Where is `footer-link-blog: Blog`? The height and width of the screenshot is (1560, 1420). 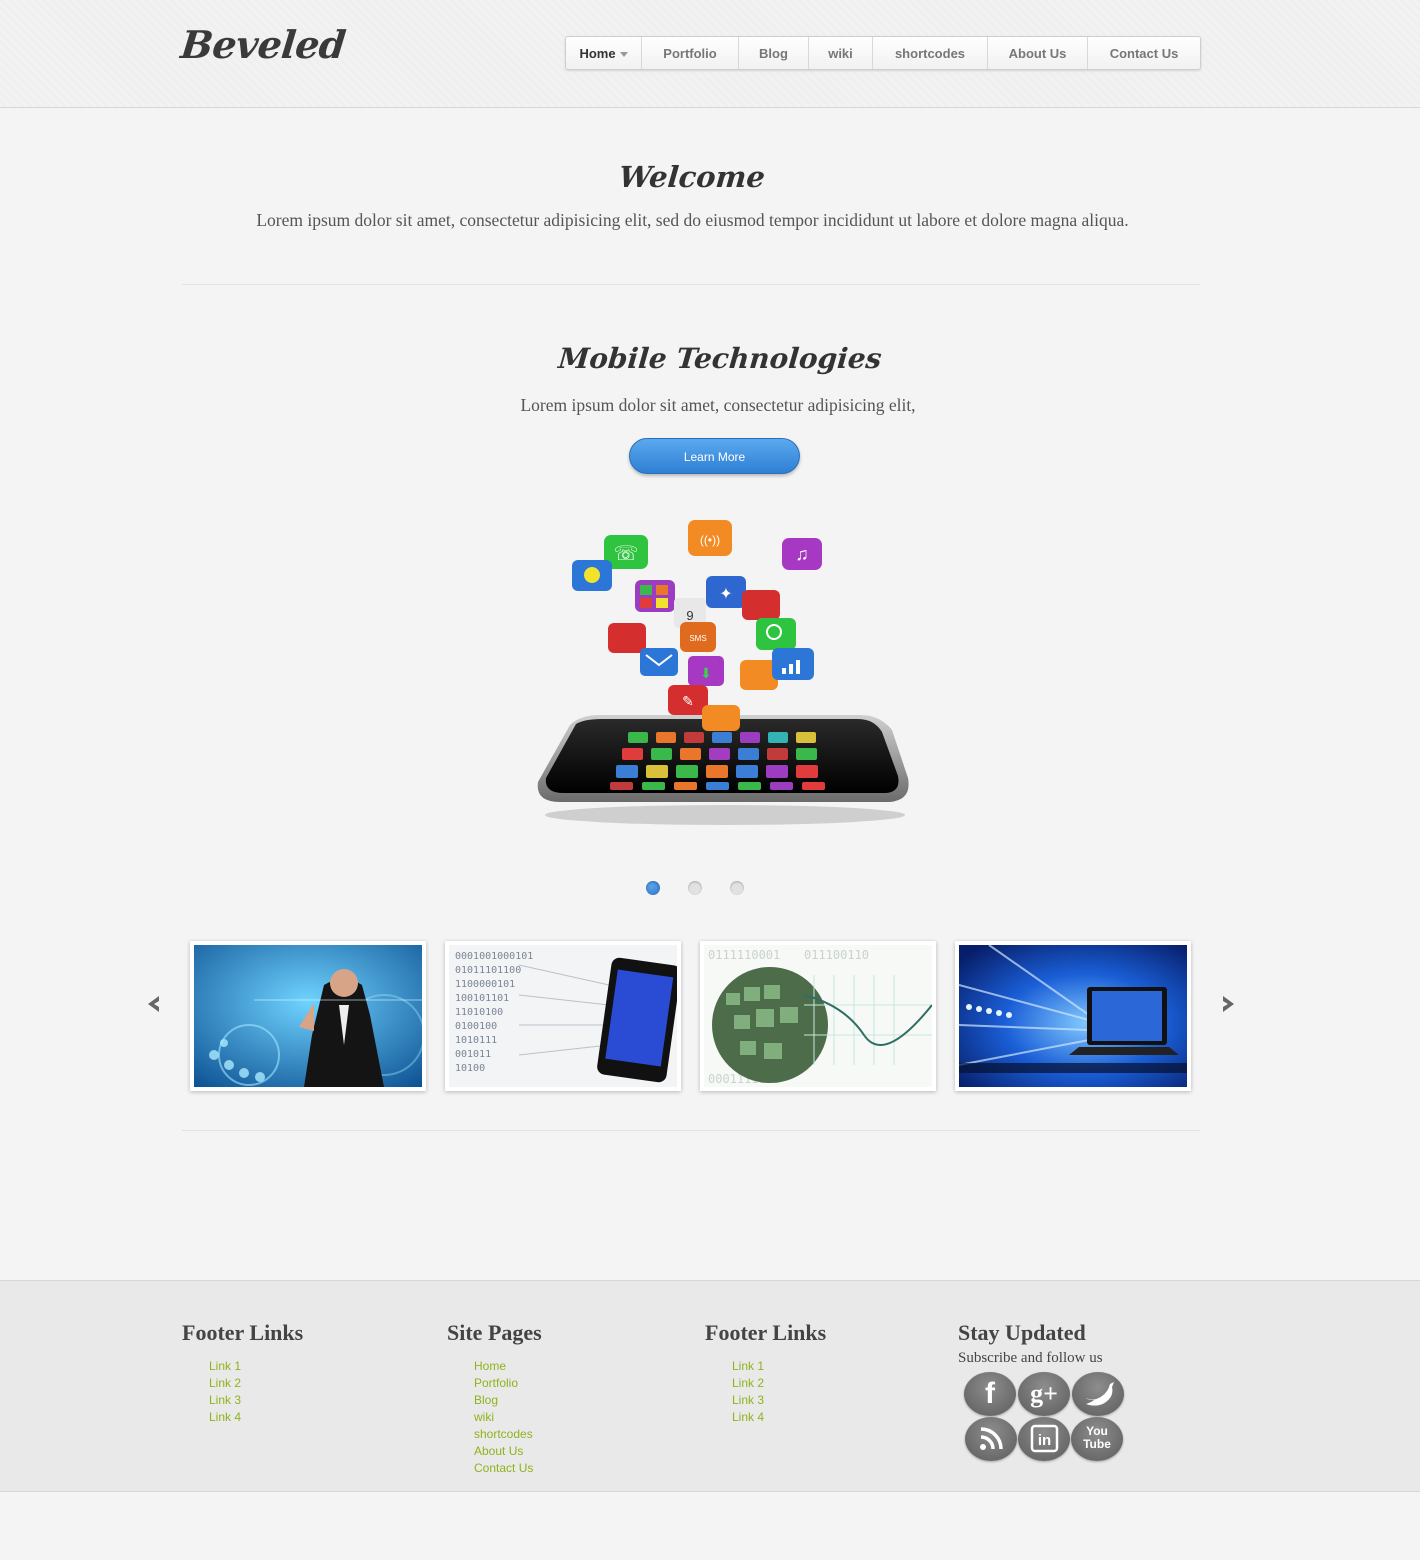 footer-link-blog: Blog is located at coordinates (508, 1400).